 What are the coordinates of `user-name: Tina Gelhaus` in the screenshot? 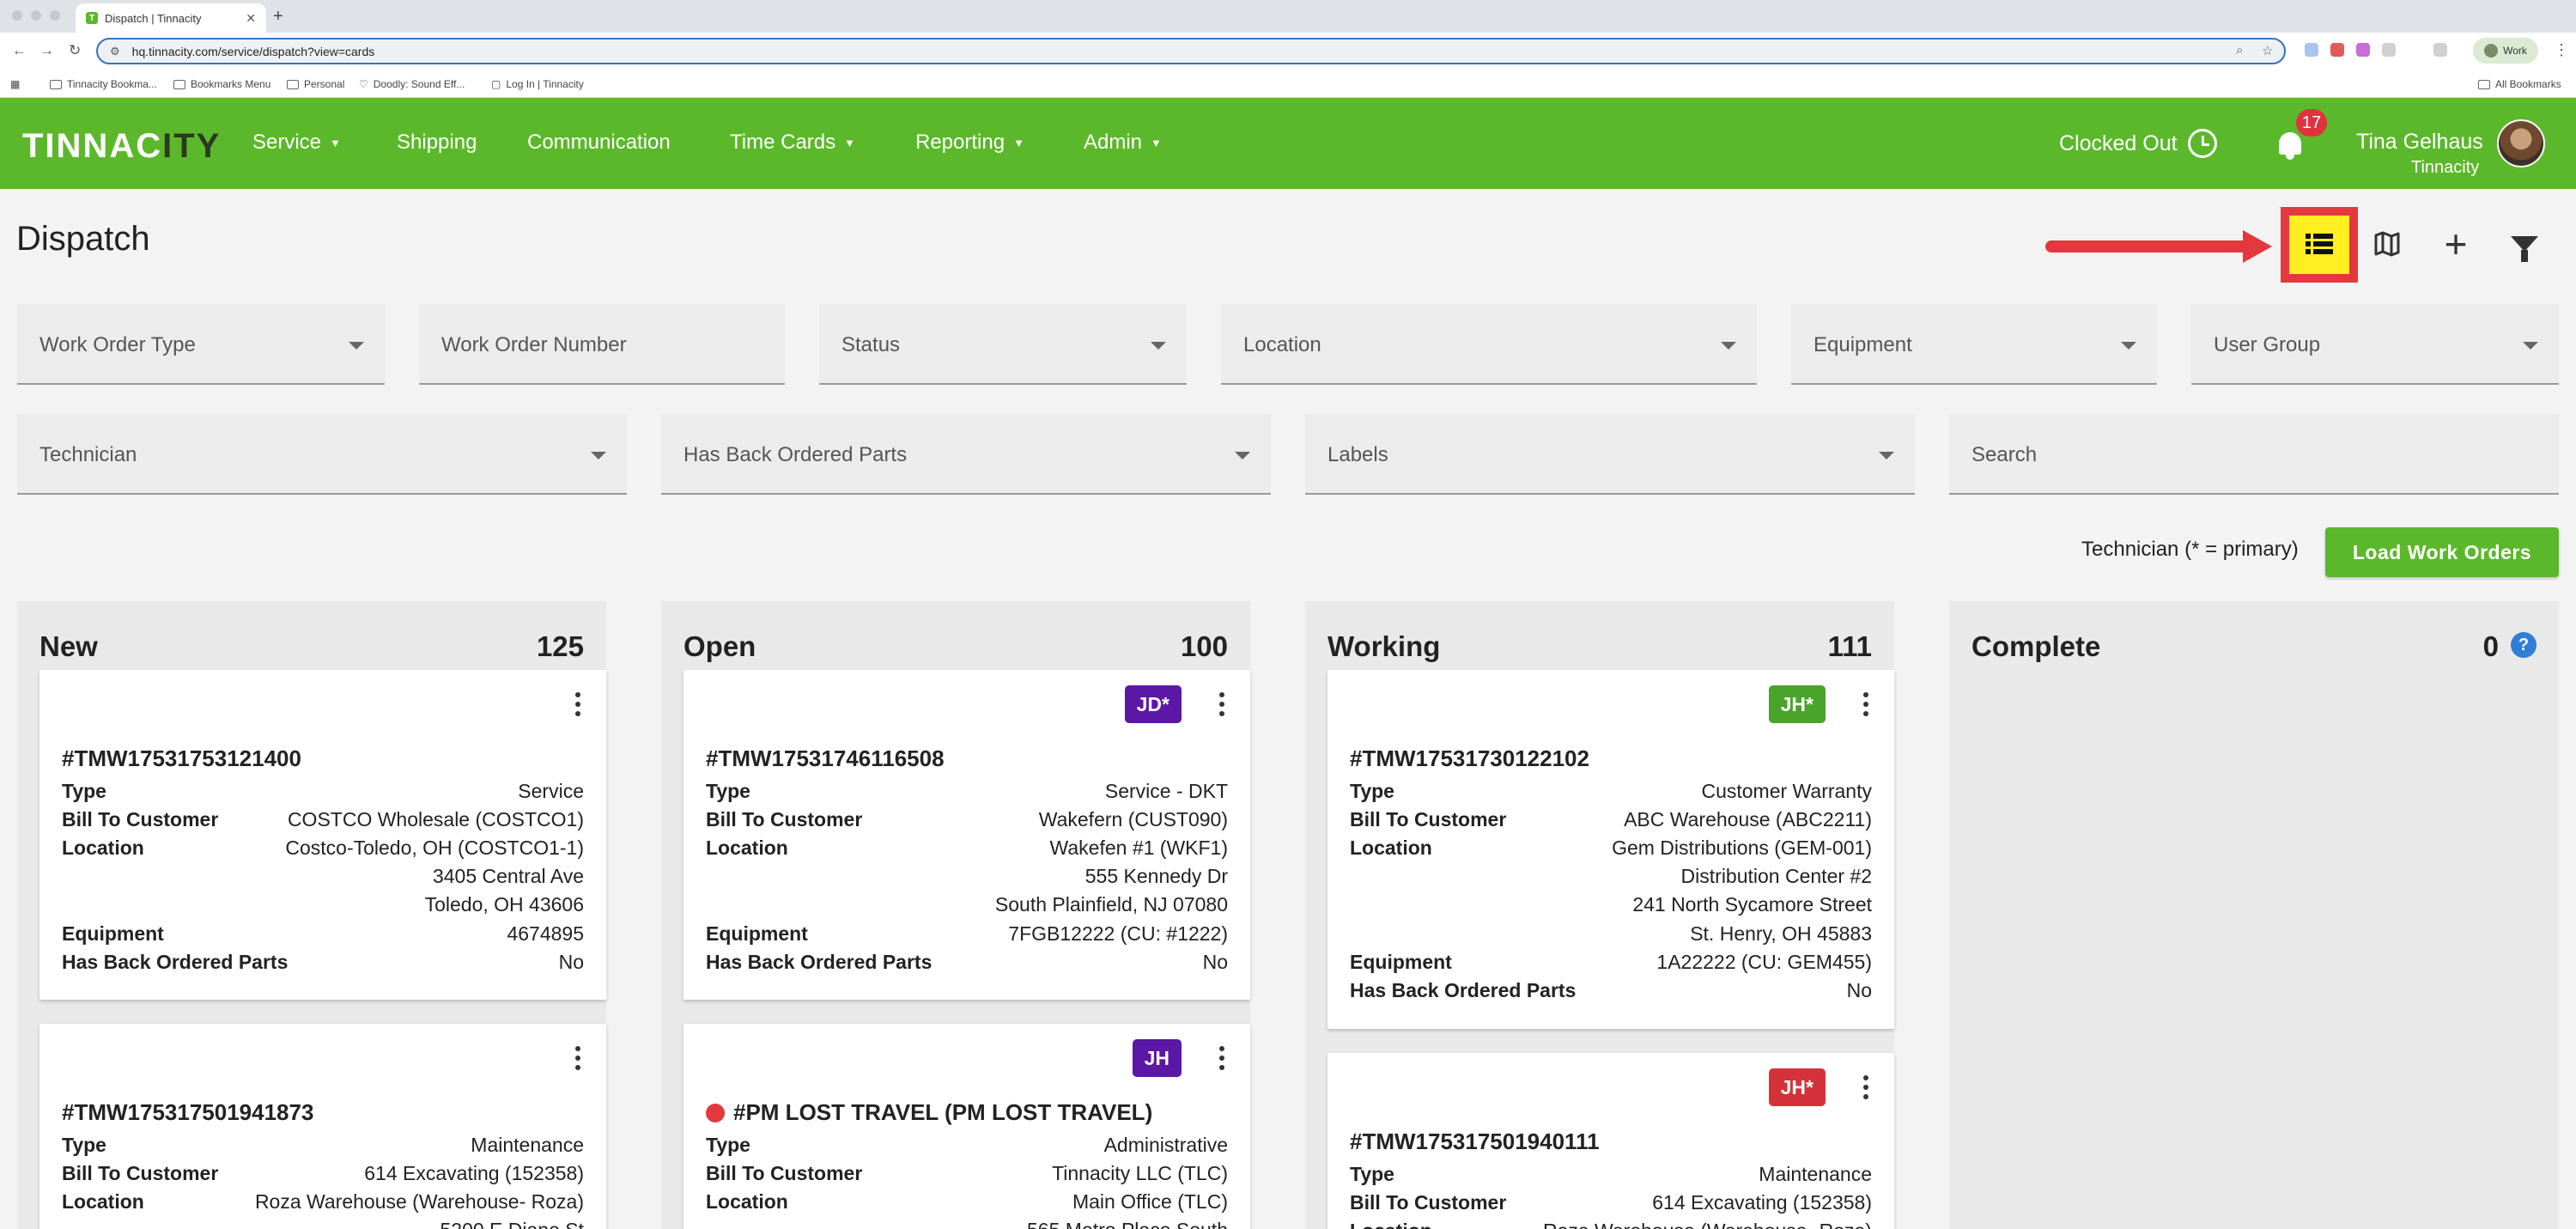 It's located at (2419, 142).